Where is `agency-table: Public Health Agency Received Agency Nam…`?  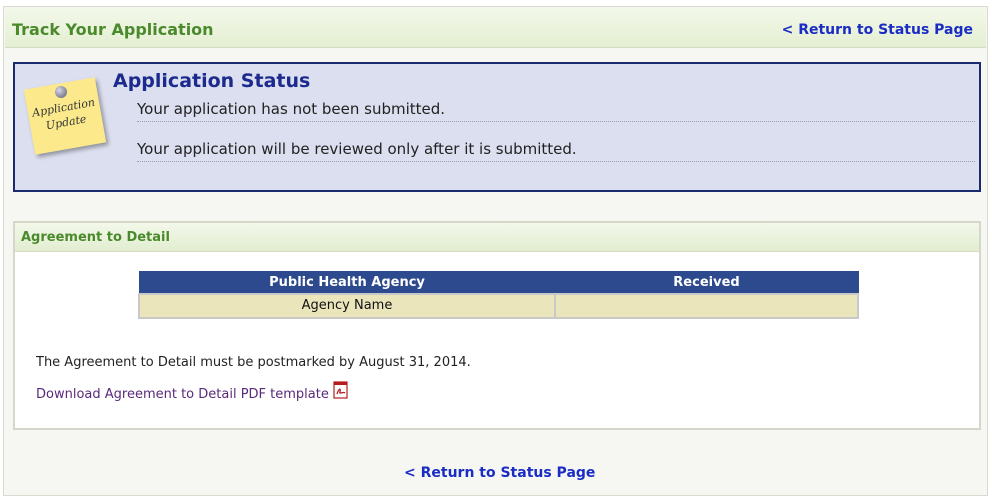 agency-table: Public Health Agency Received Agency Nam… is located at coordinates (498, 295).